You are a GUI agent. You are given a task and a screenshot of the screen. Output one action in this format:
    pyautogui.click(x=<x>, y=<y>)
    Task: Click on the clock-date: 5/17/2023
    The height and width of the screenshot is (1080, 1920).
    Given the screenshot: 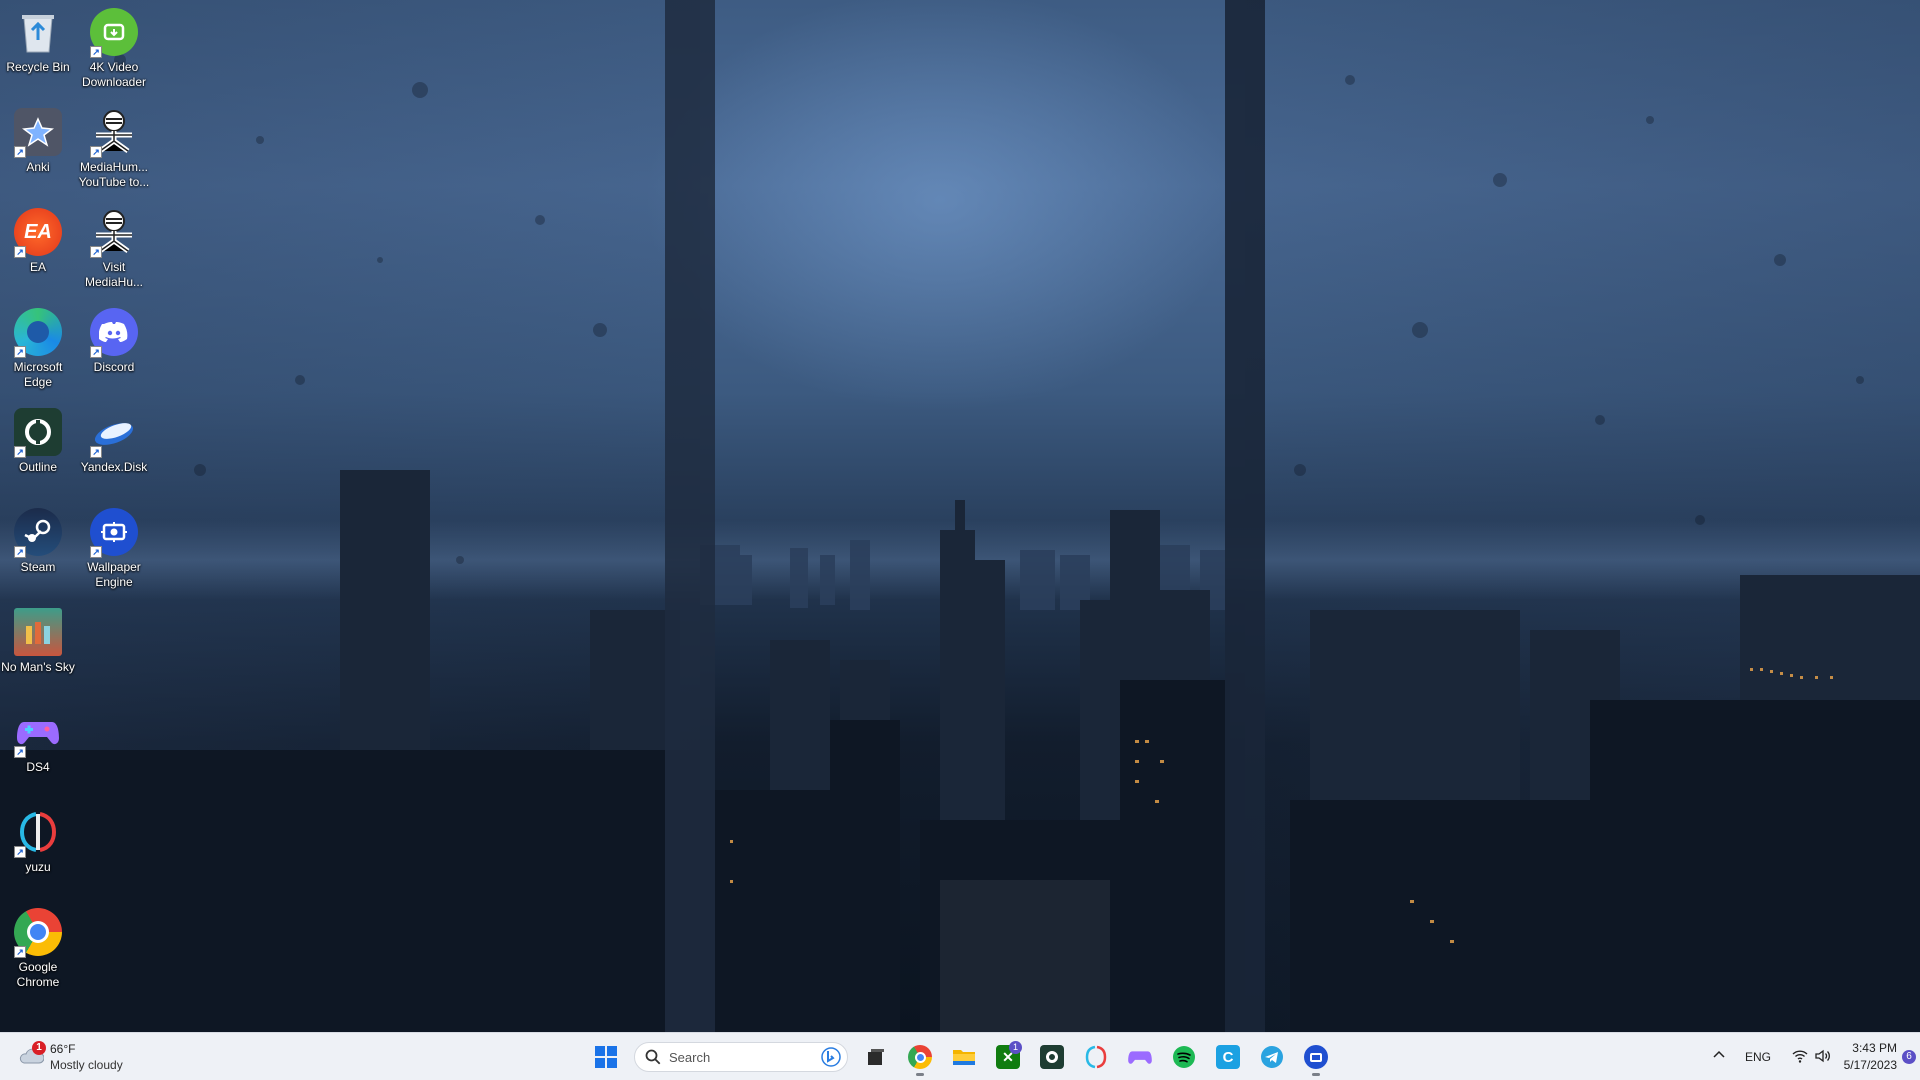 What is the action you would take?
    pyautogui.click(x=1867, y=1065)
    